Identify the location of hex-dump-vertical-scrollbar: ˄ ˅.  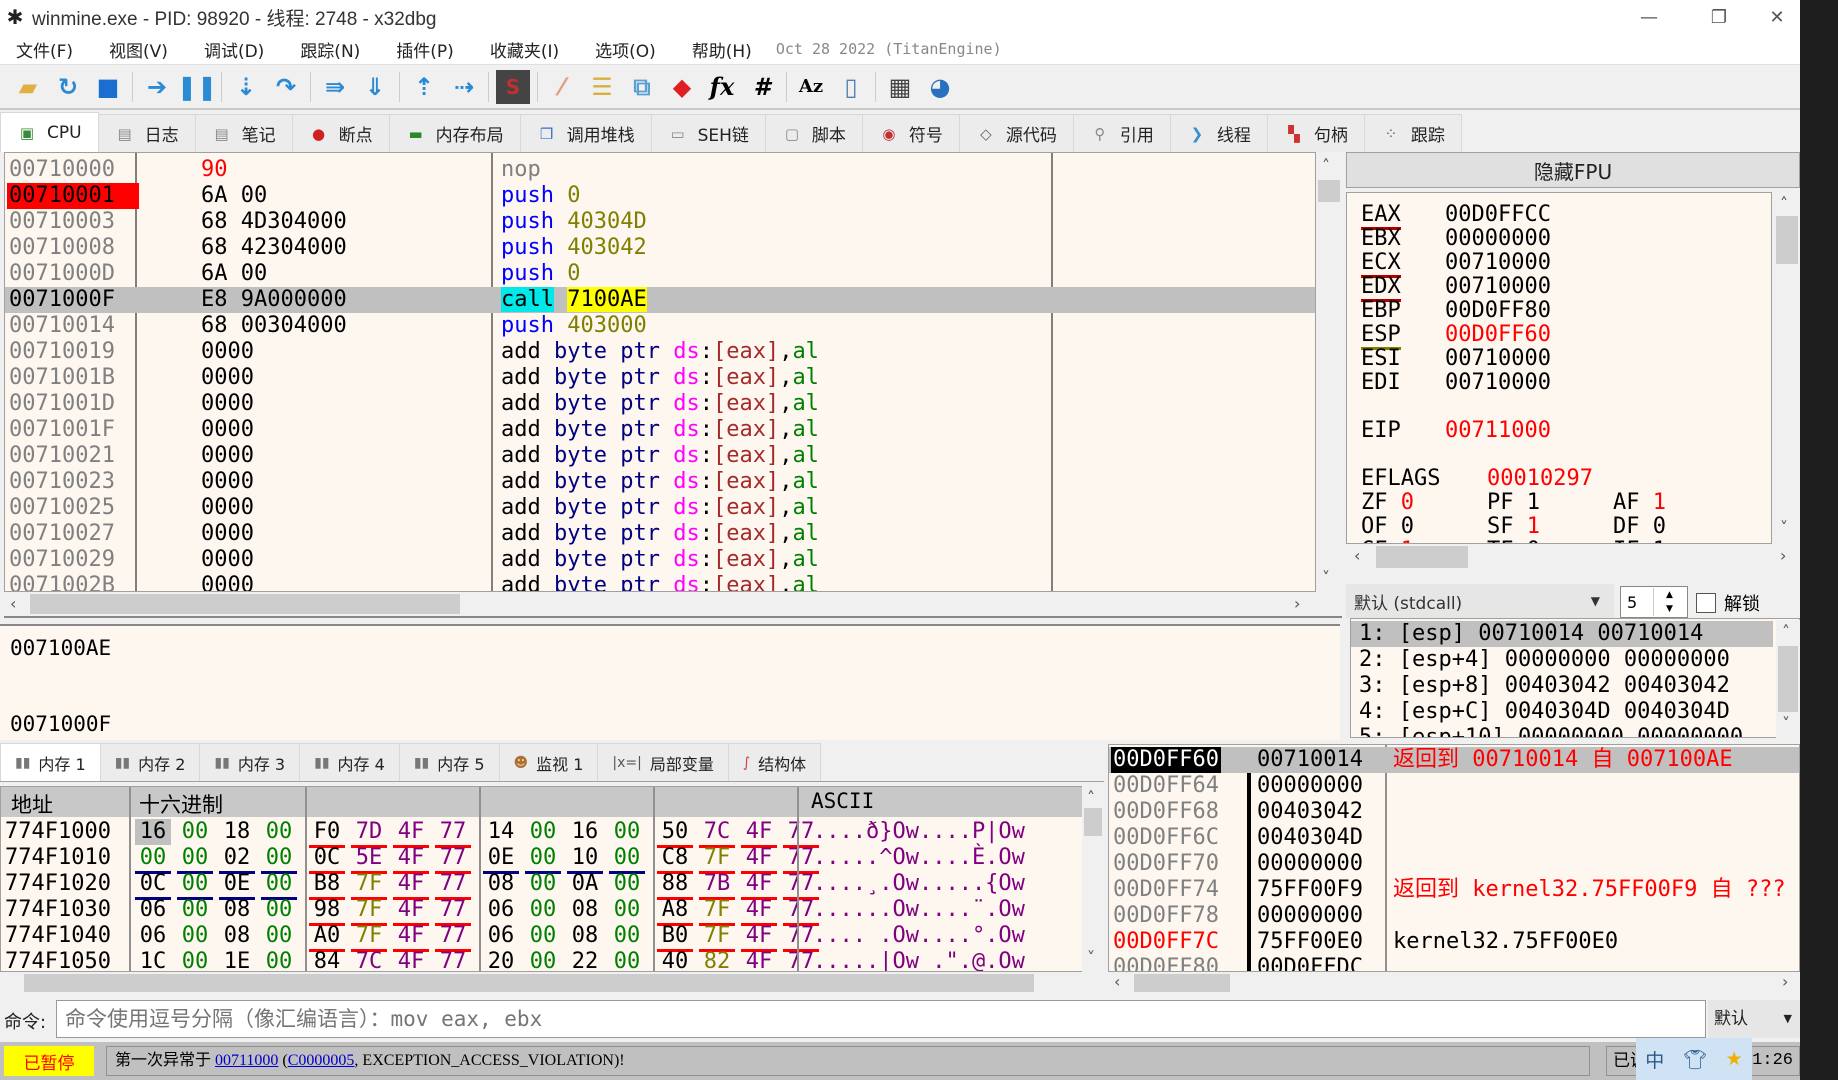
(1093, 879).